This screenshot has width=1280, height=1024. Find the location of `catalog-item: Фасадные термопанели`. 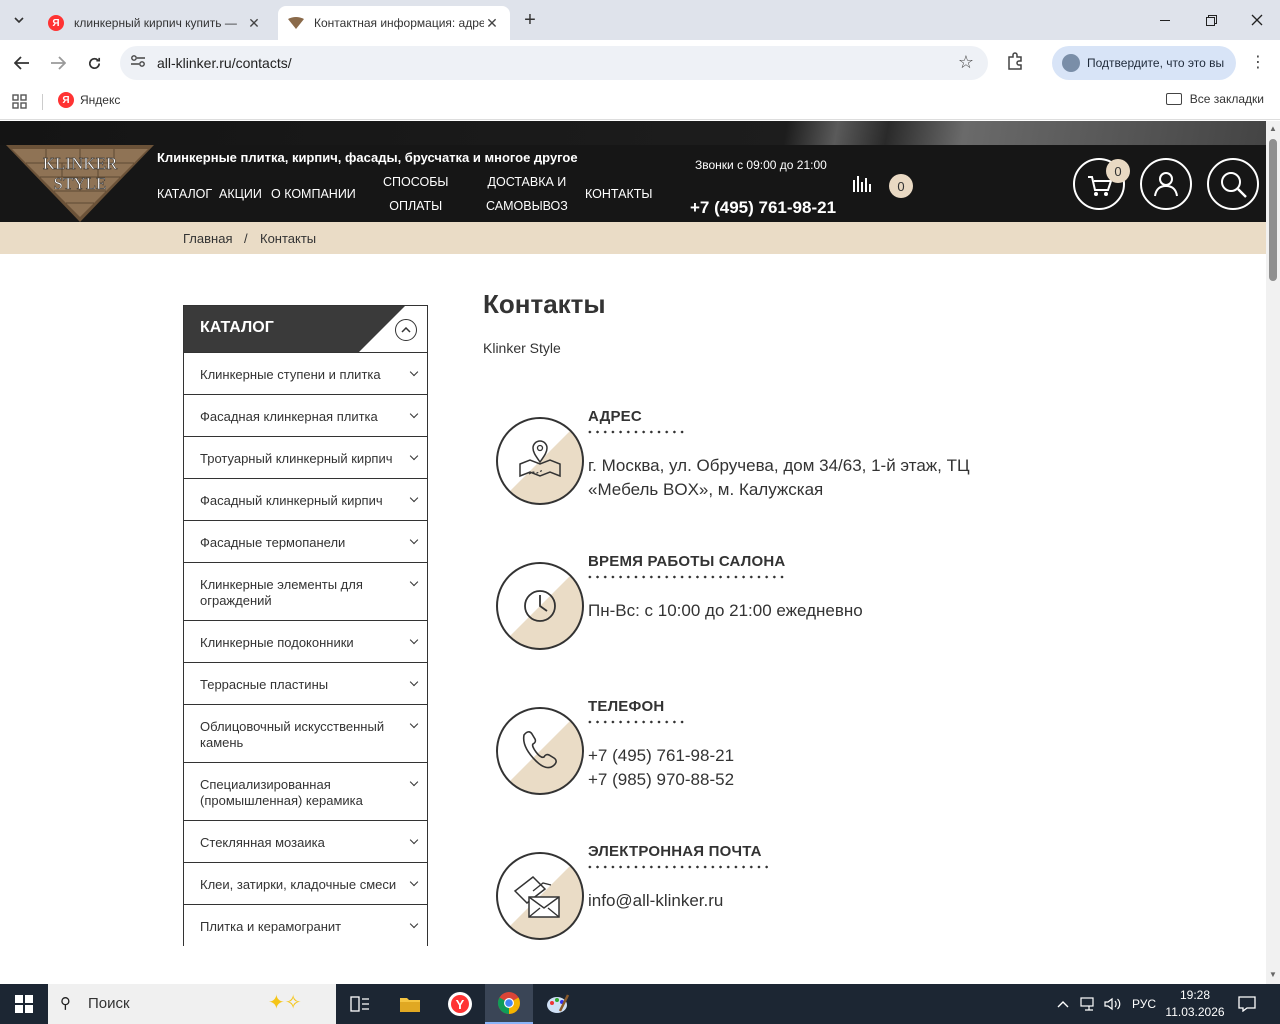

catalog-item: Фасадные термопанели is located at coordinates (305, 541).